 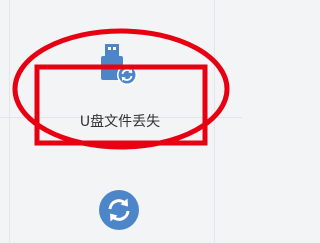 What do you see at coordinates (9, 121) in the screenshot?
I see `grid-divider-left` at bounding box center [9, 121].